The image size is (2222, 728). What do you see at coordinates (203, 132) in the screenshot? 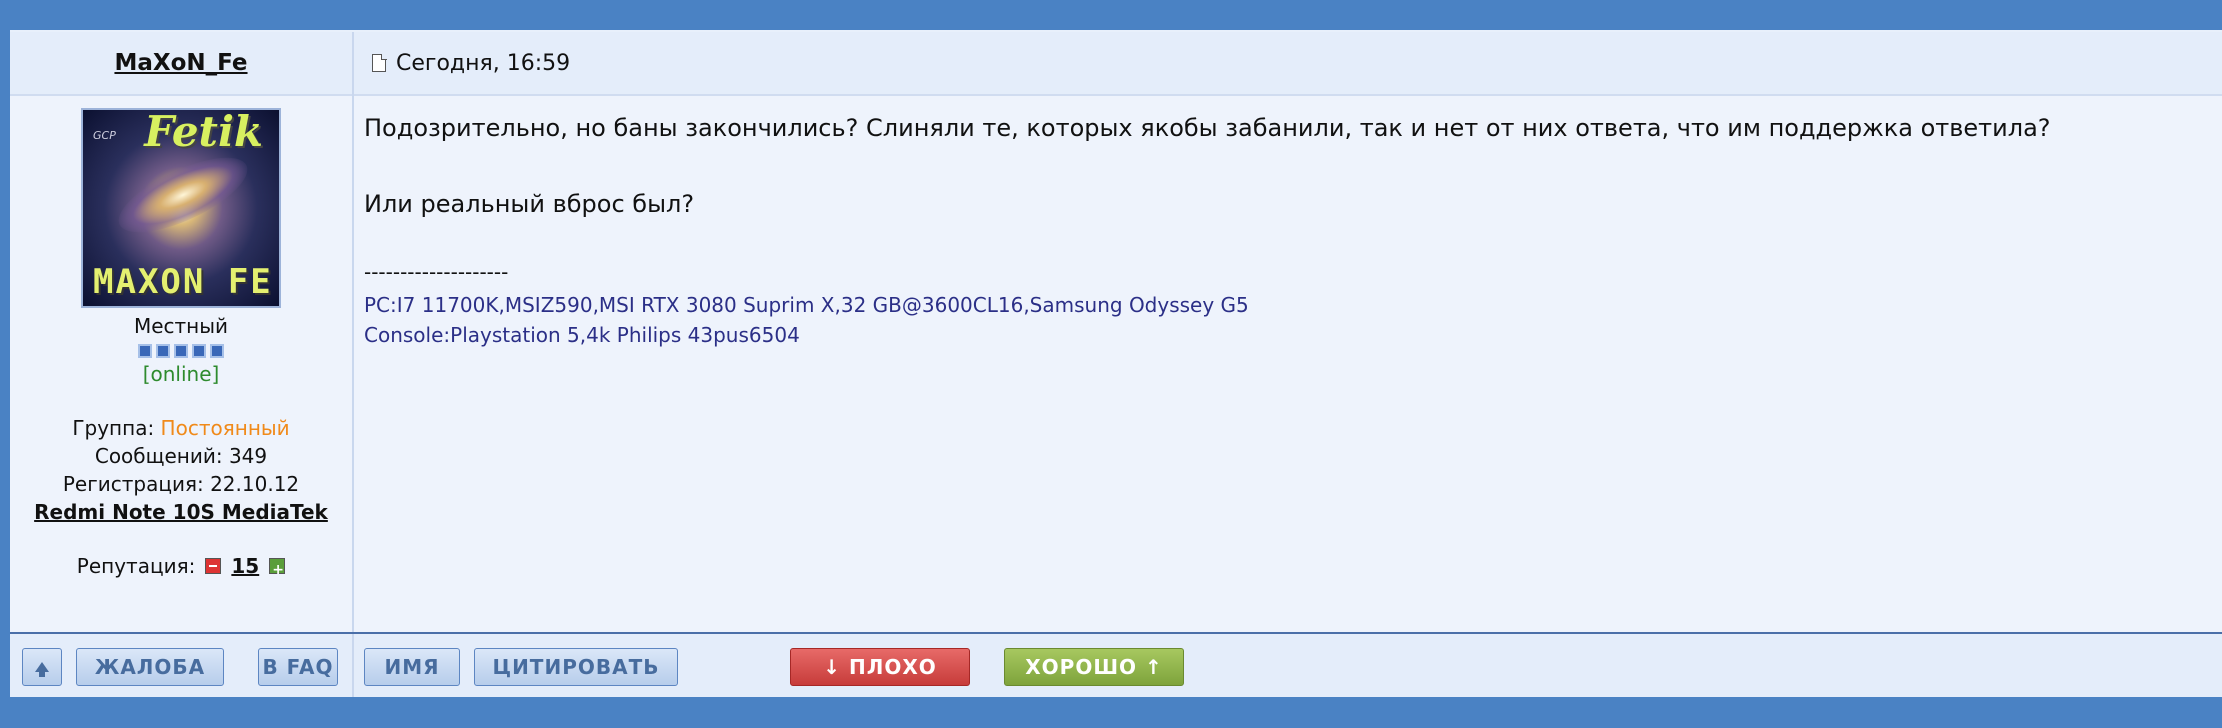
I see `avatar-logo-text-top: Fetik` at bounding box center [203, 132].